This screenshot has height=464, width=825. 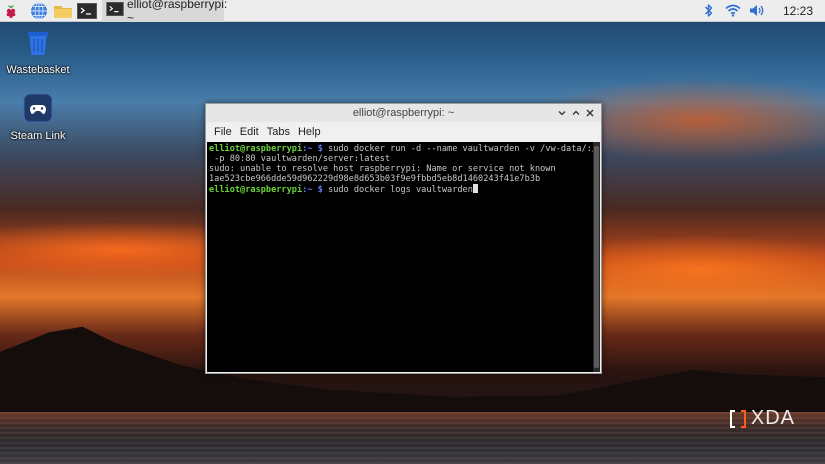 I want to click on command-text: sudo docker logs vaultwarden, so click(x=400, y=190).